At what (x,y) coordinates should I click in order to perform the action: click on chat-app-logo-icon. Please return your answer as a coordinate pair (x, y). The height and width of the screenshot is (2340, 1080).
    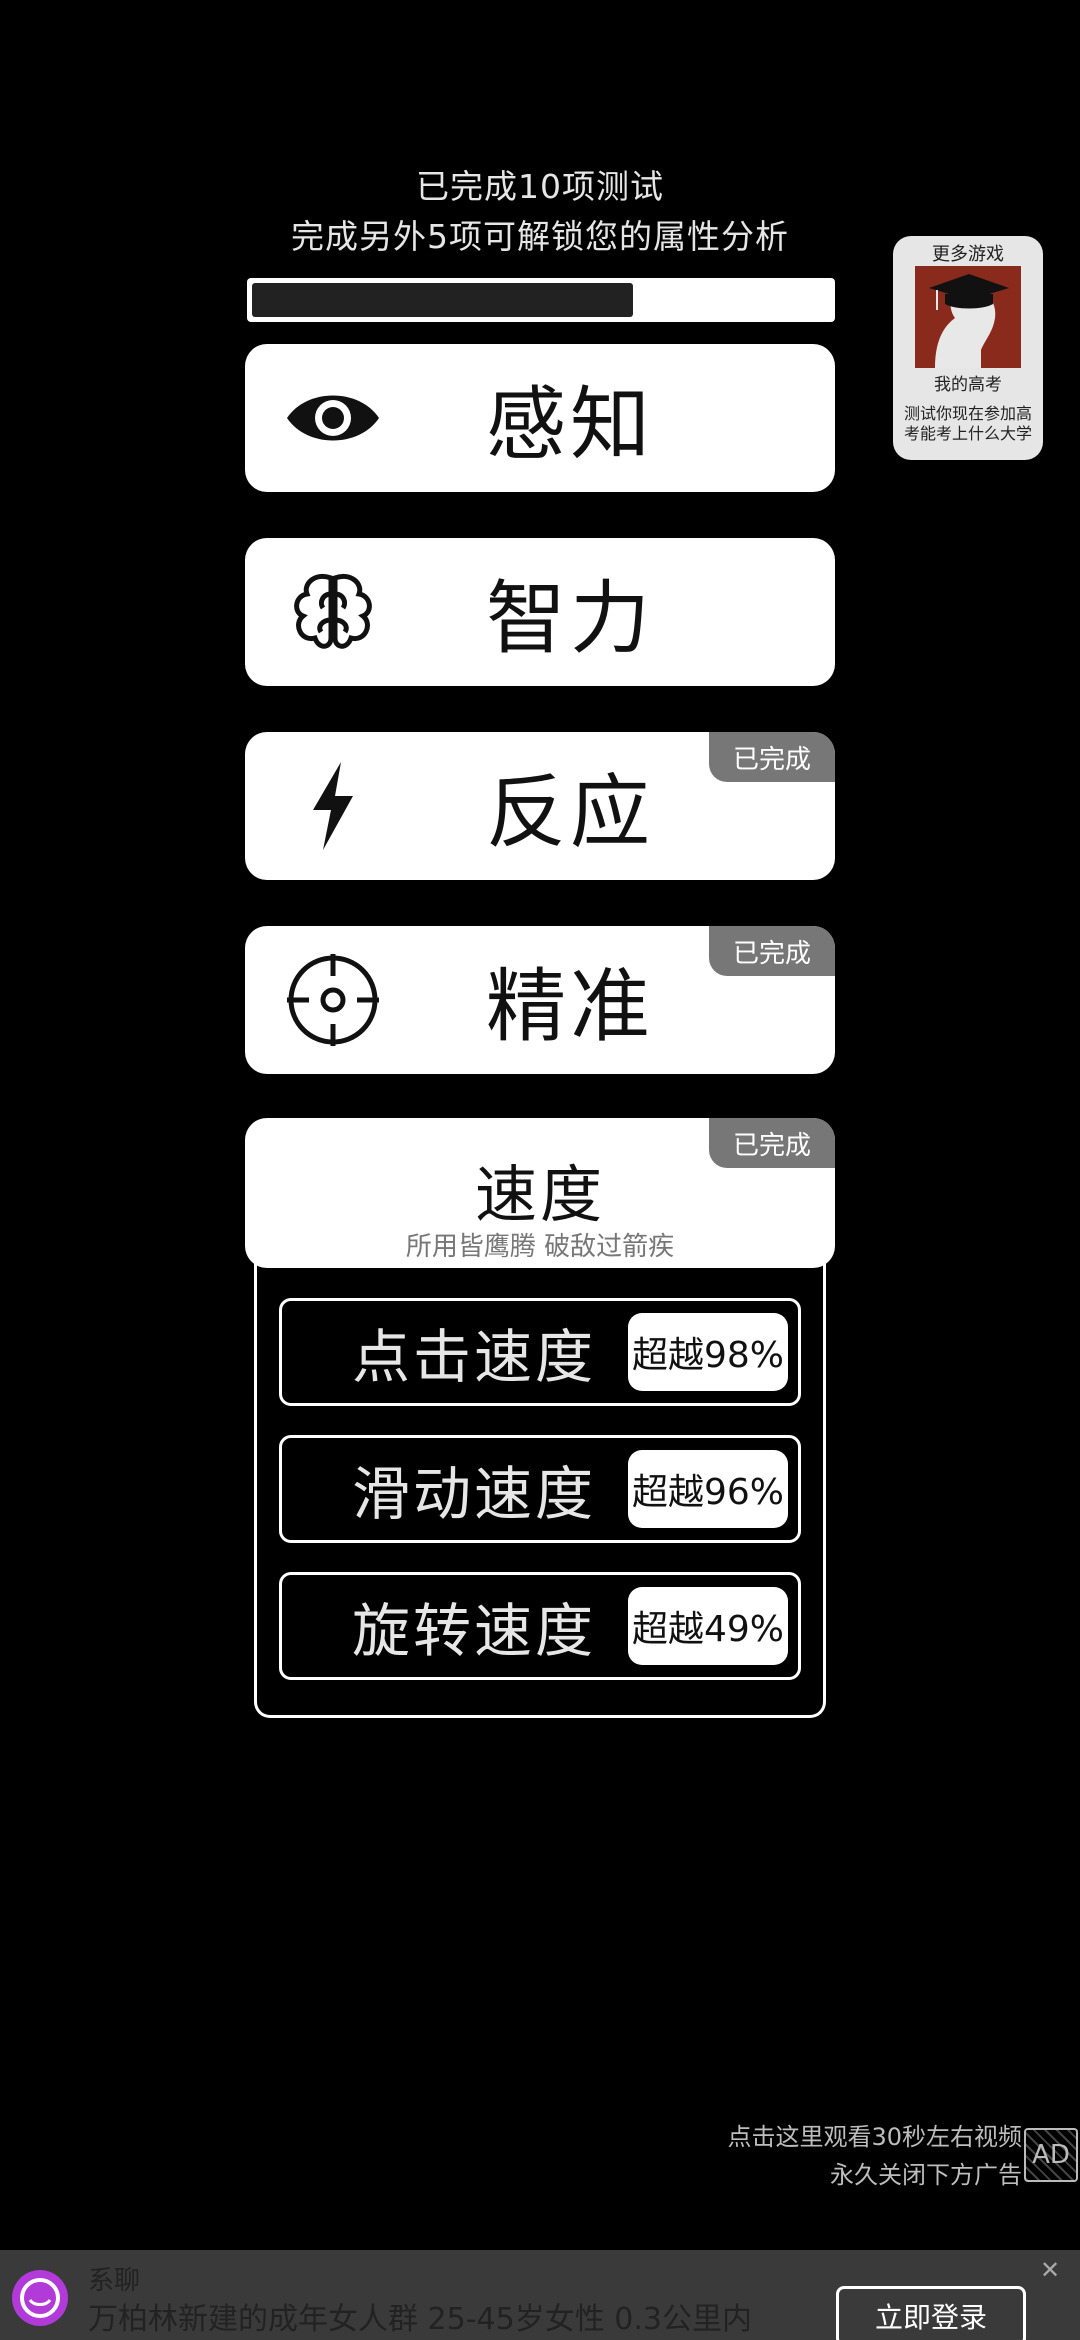
    Looking at the image, I should click on (40, 2298).